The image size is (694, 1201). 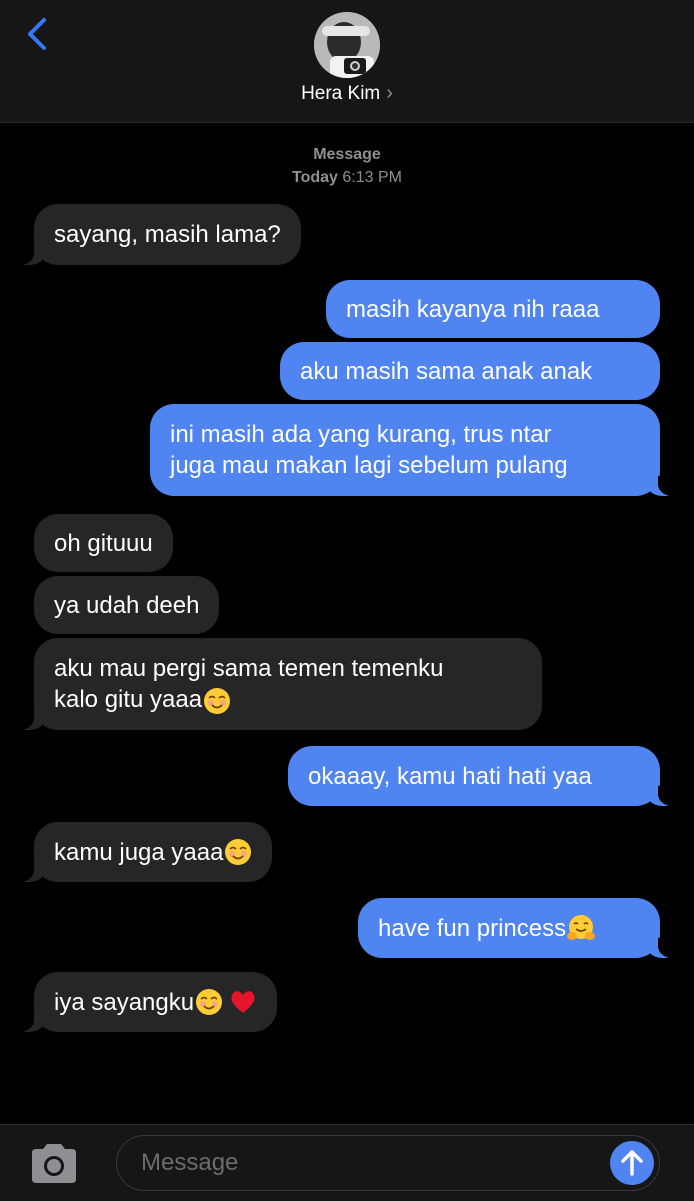 I want to click on received-message-bubble: sayang, masih lama?, so click(x=167, y=234).